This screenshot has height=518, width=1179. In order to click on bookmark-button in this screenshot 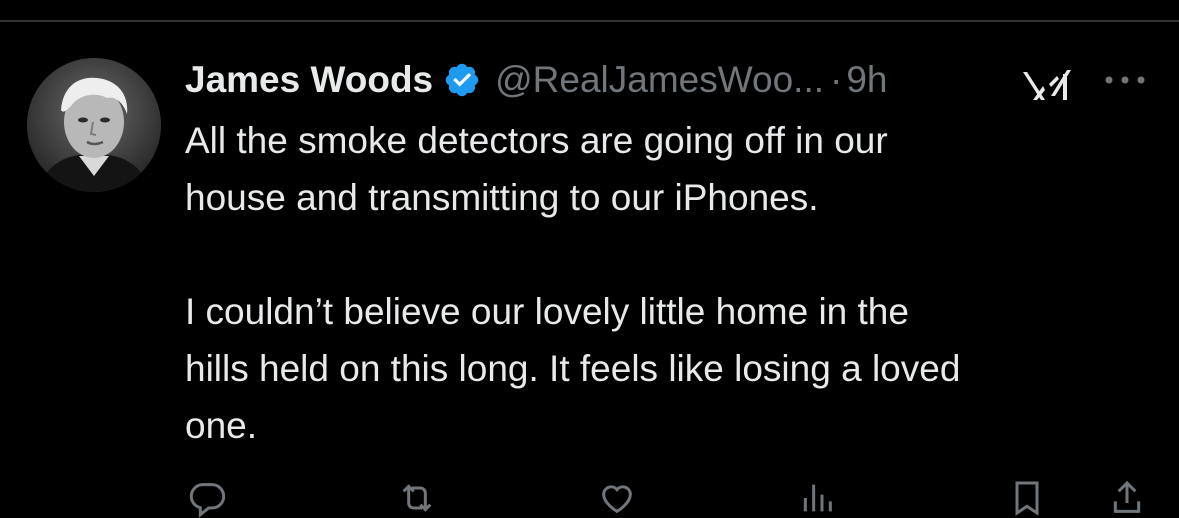, I will do `click(1027, 498)`.